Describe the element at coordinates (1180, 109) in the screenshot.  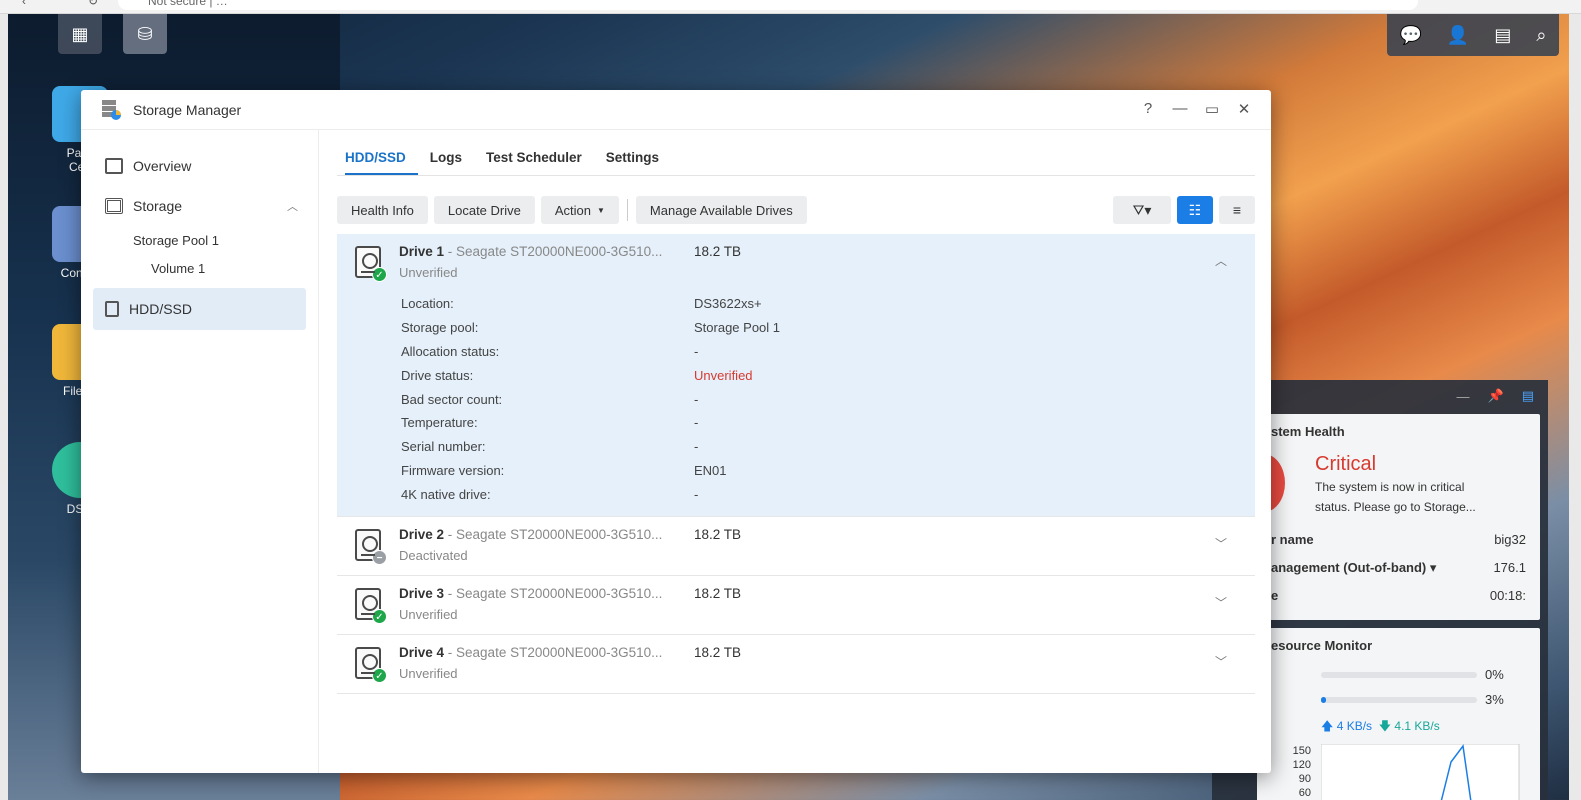
I see `minimize-button: —` at that location.